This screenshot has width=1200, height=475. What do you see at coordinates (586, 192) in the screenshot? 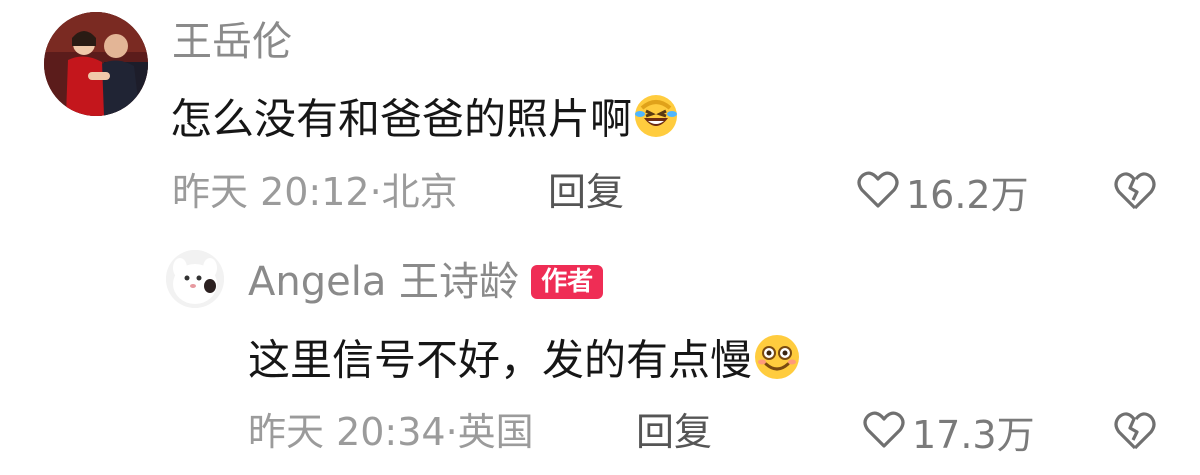
I see `comment-reply-button: 回复` at bounding box center [586, 192].